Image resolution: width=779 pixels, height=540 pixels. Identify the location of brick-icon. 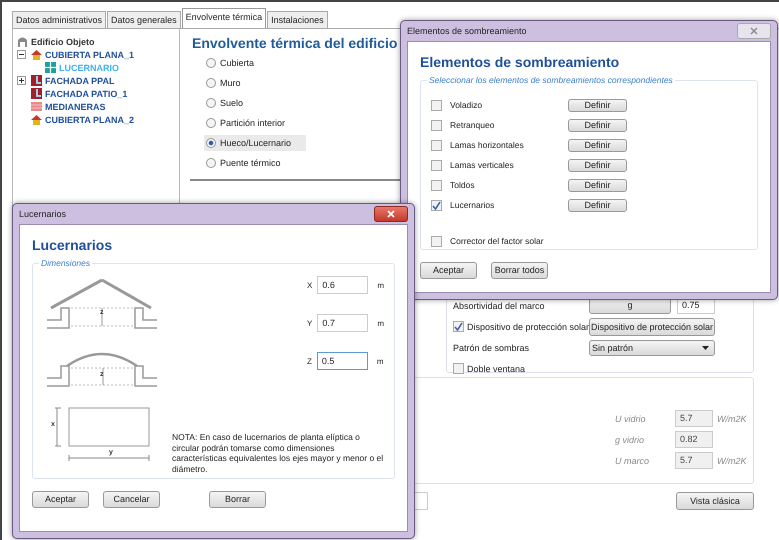
(36, 106).